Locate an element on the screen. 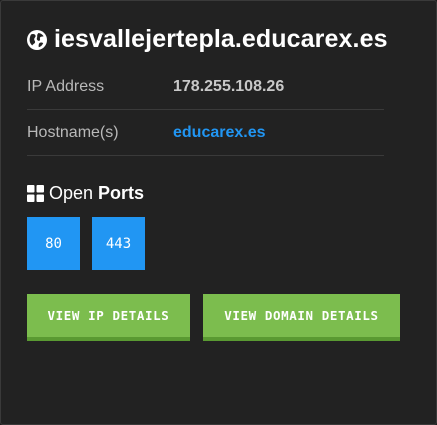  open-ports-prefix: Open is located at coordinates (71, 193).